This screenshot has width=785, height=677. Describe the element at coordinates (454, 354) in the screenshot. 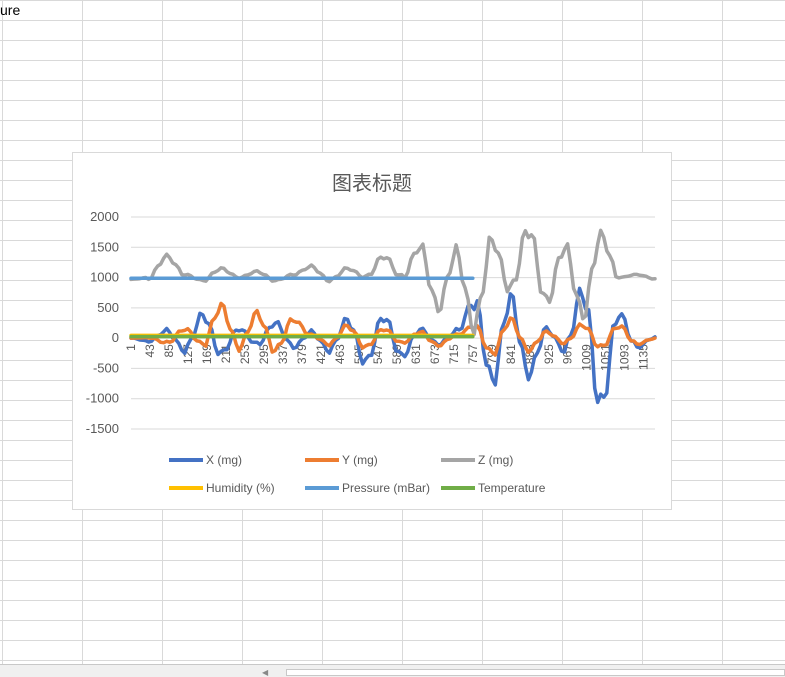

I see `x-tick-label: 715` at that location.